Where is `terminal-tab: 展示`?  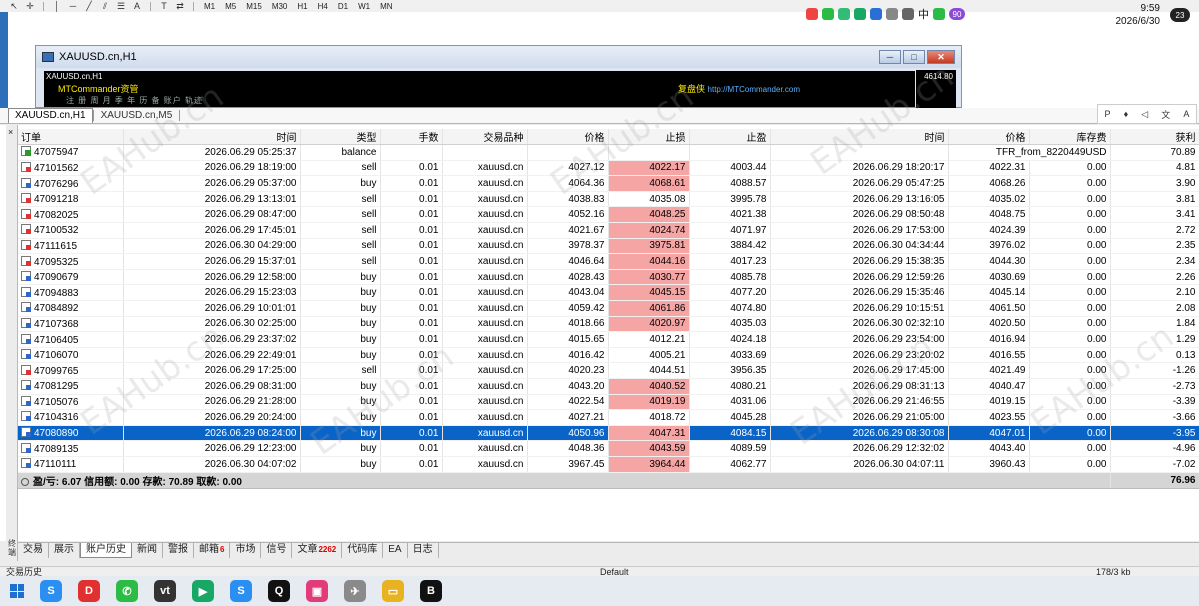 terminal-tab: 展示 is located at coordinates (64, 550).